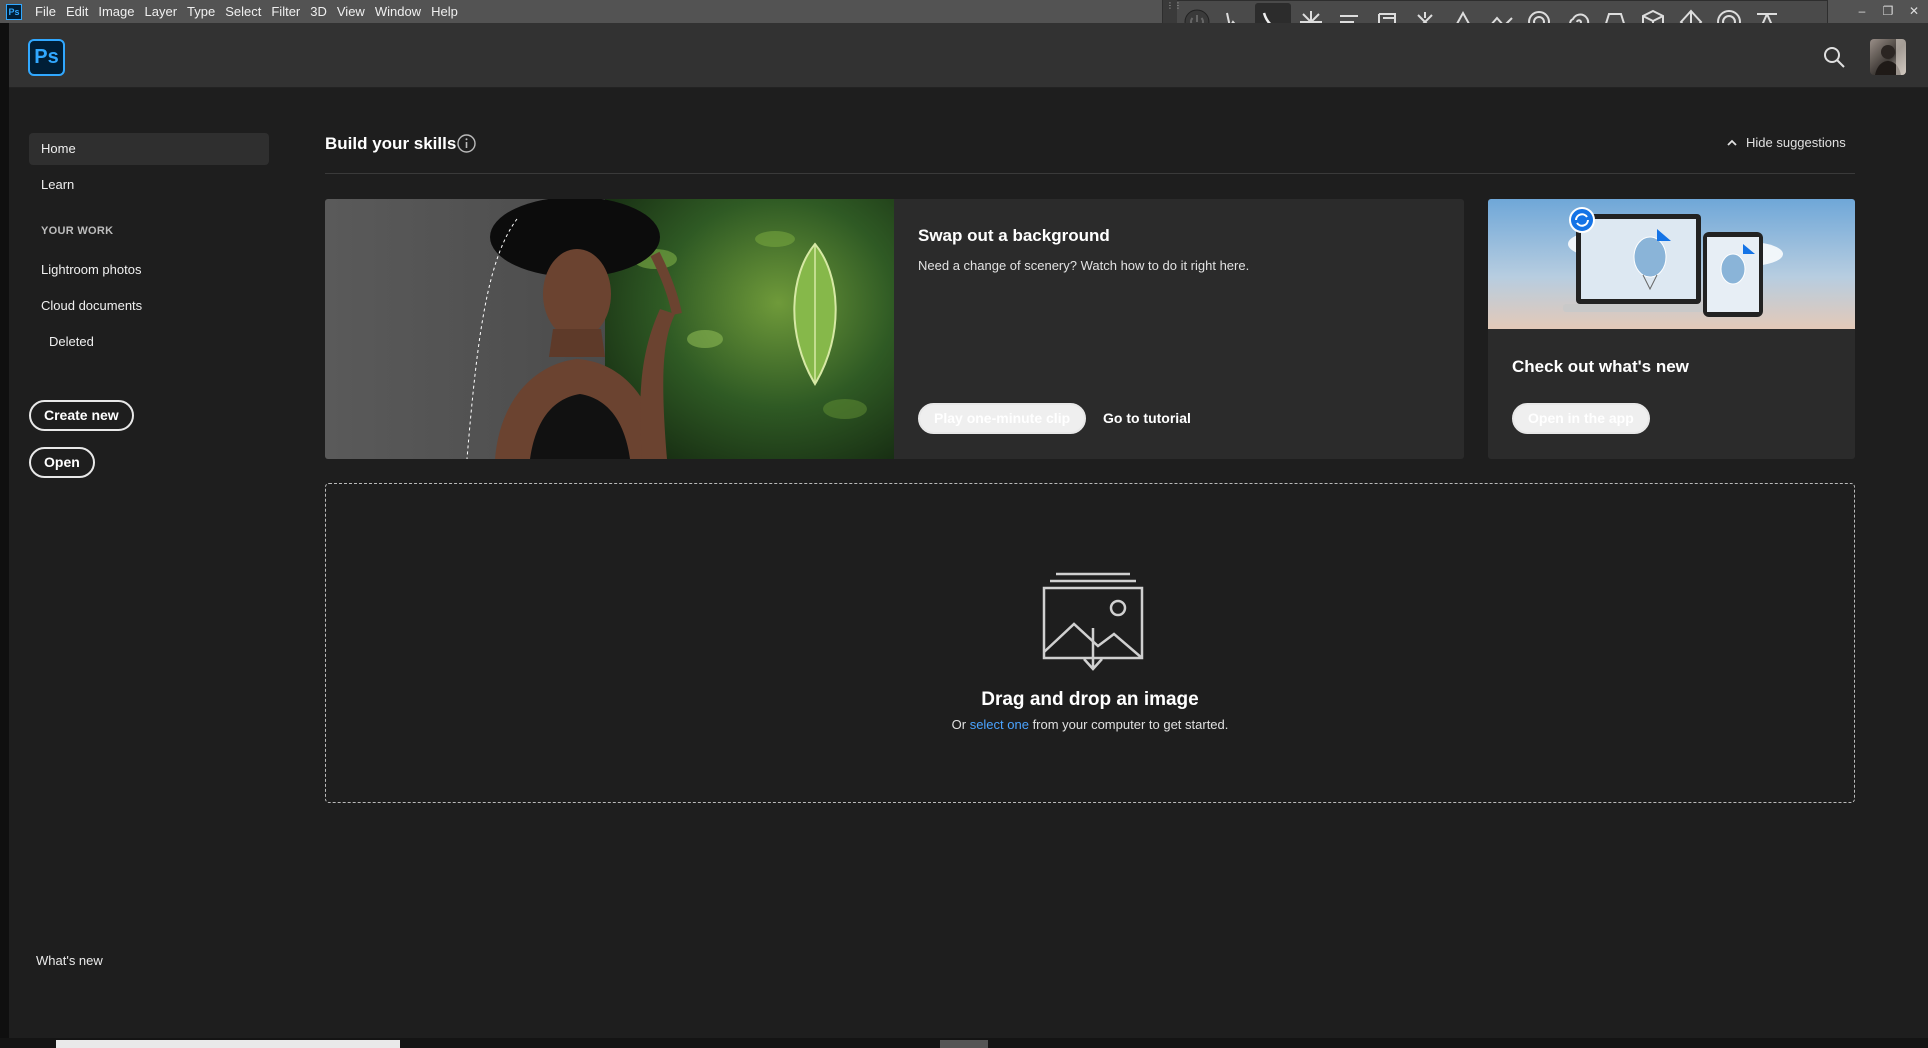 Image resolution: width=1928 pixels, height=1048 pixels. What do you see at coordinates (81, 415) in the screenshot?
I see `create-new-button: Create new` at bounding box center [81, 415].